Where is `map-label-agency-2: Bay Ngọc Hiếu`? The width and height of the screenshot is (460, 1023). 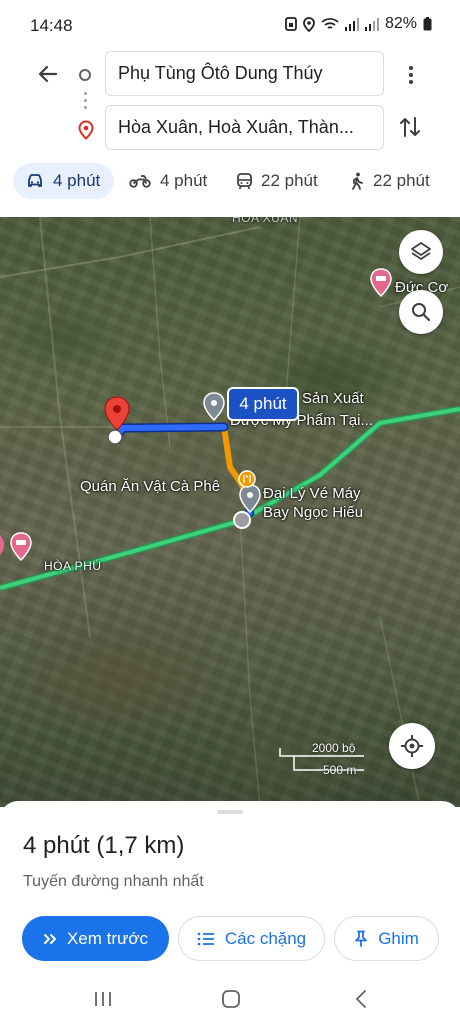
map-label-agency-2: Bay Ngọc Hiếu is located at coordinates (313, 512).